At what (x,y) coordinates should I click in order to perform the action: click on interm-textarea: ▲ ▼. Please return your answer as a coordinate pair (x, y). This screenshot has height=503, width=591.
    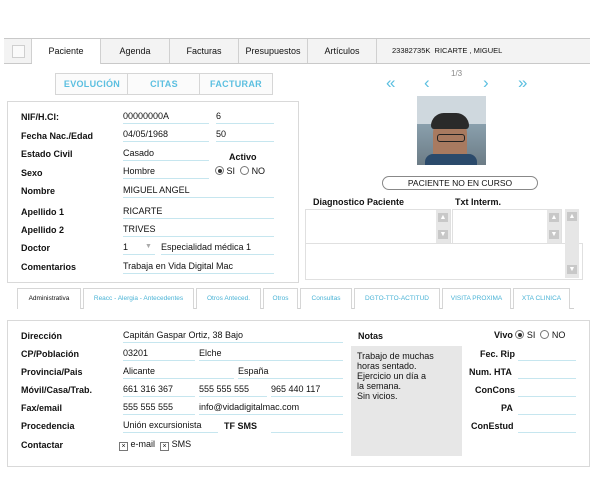
    Looking at the image, I should click on (507, 226).